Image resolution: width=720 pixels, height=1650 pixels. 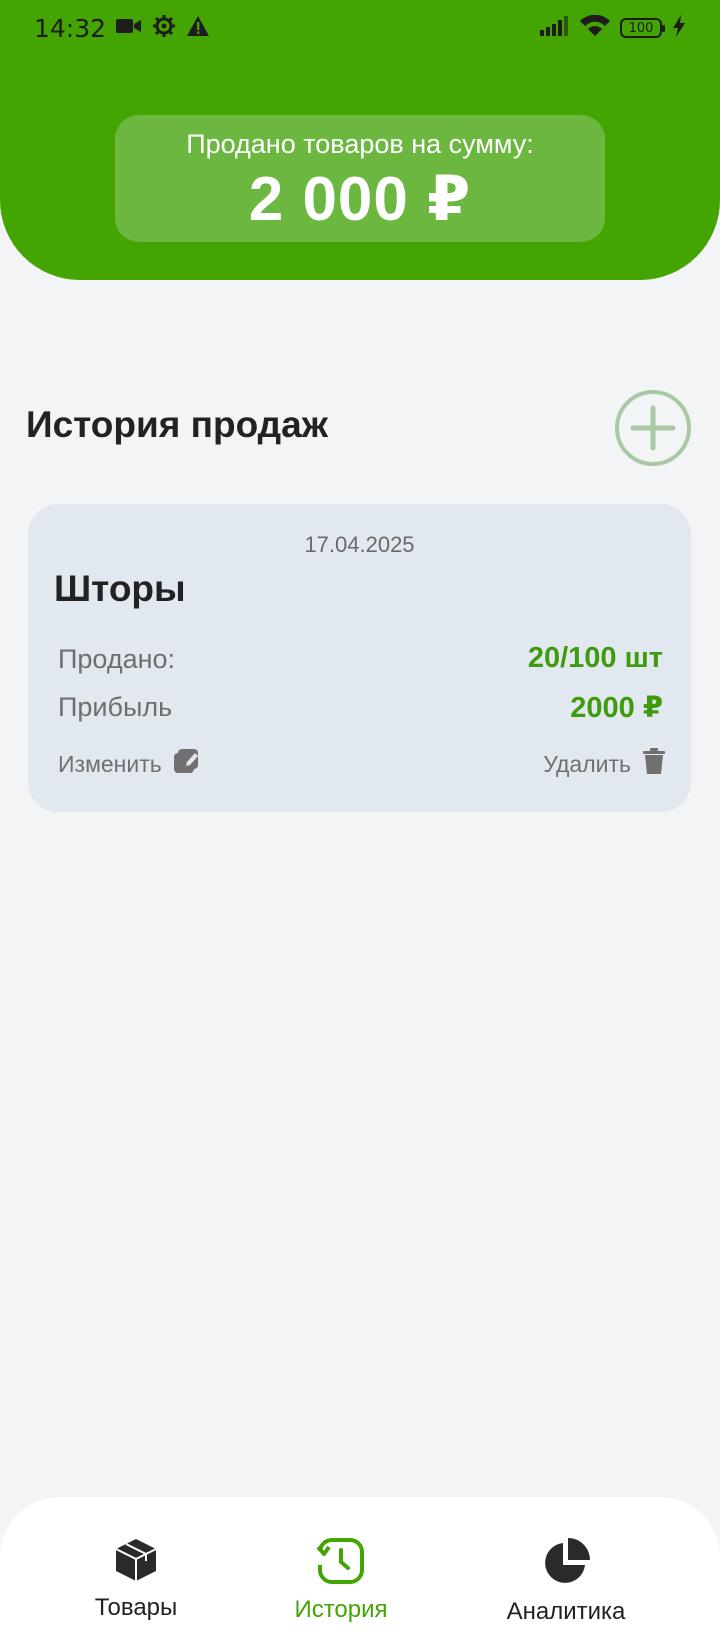 I want to click on status-right: 100, so click(x=613, y=28).